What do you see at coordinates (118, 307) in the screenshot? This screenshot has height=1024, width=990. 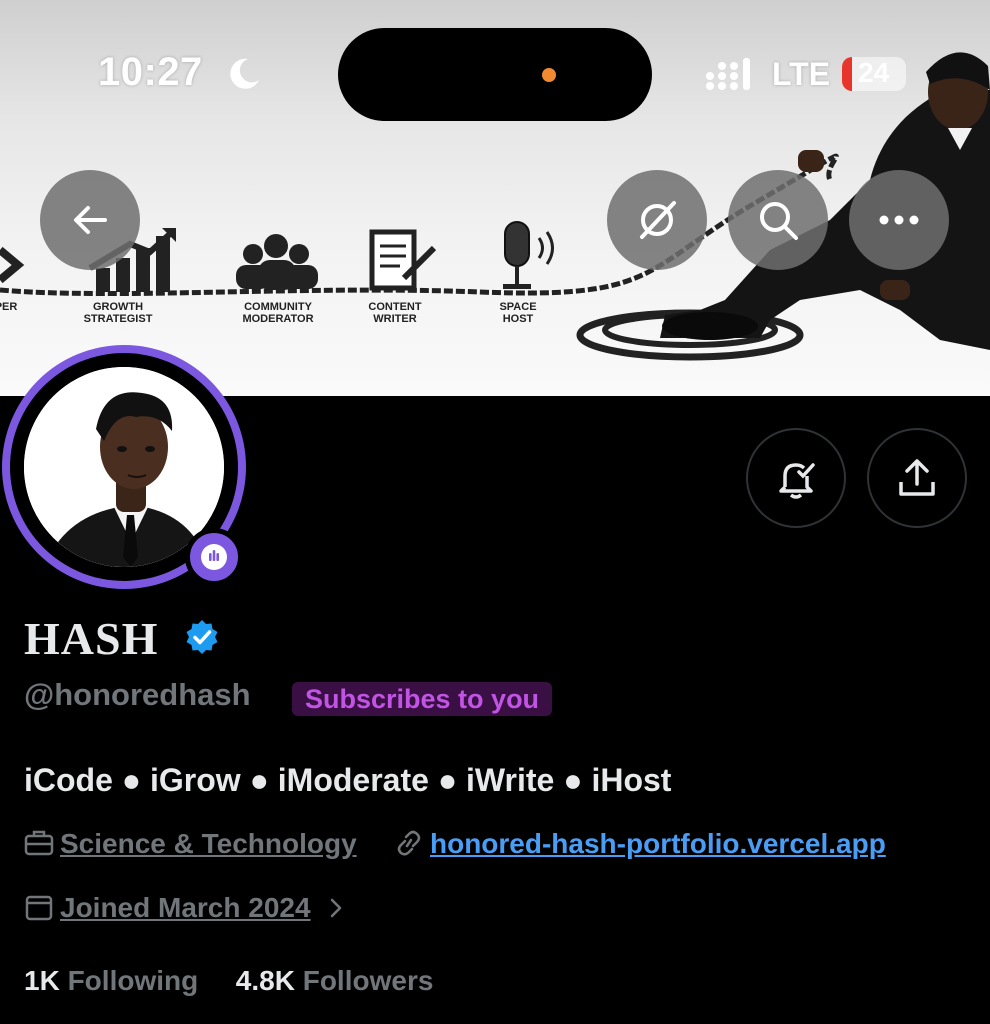 I see `role-label-growth: GROWTH` at bounding box center [118, 307].